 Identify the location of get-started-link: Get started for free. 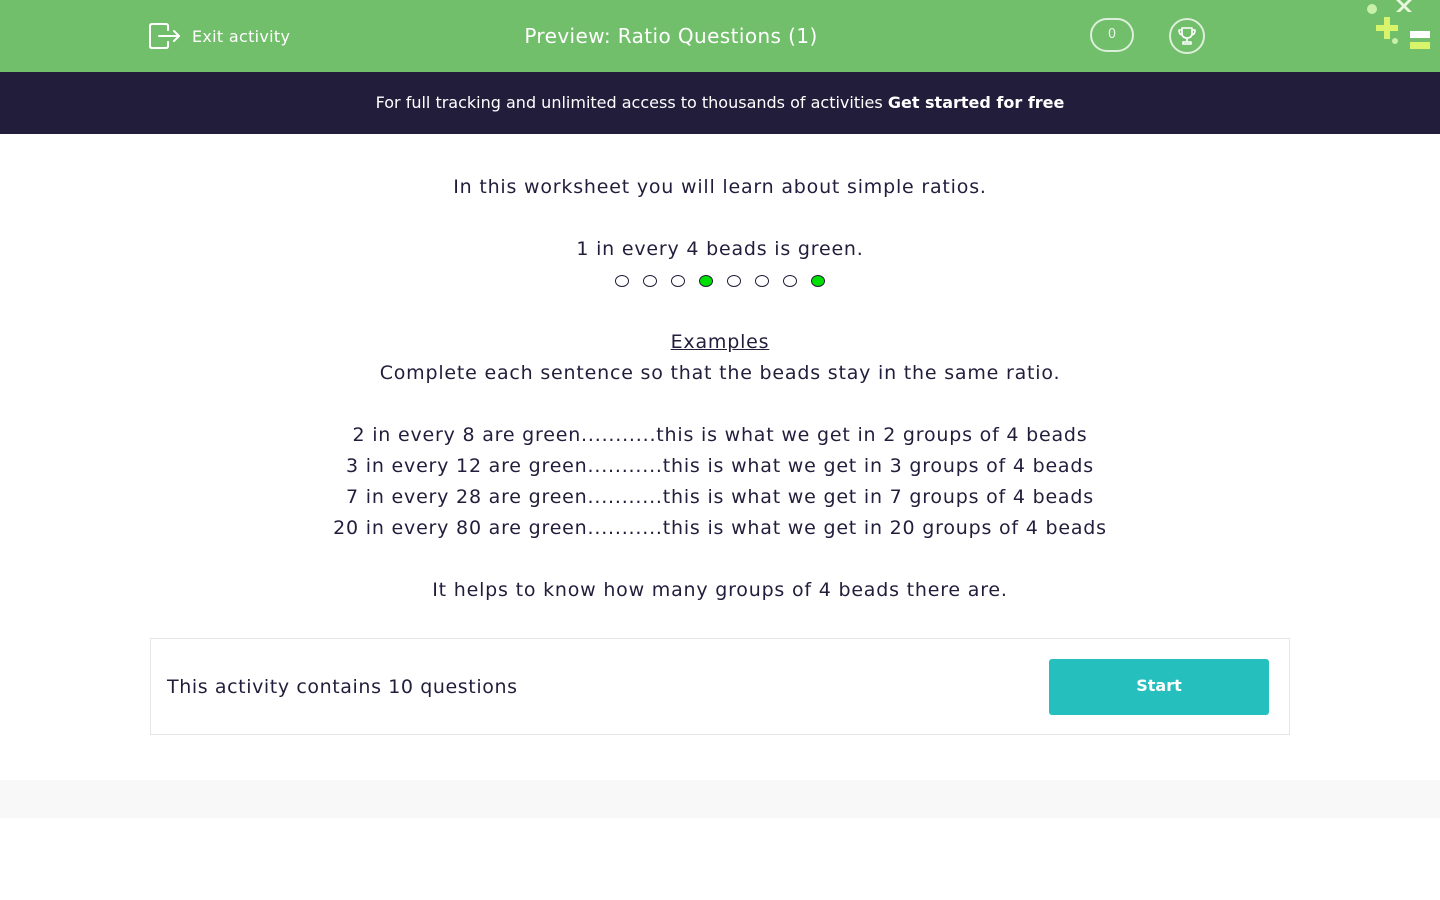
(976, 102).